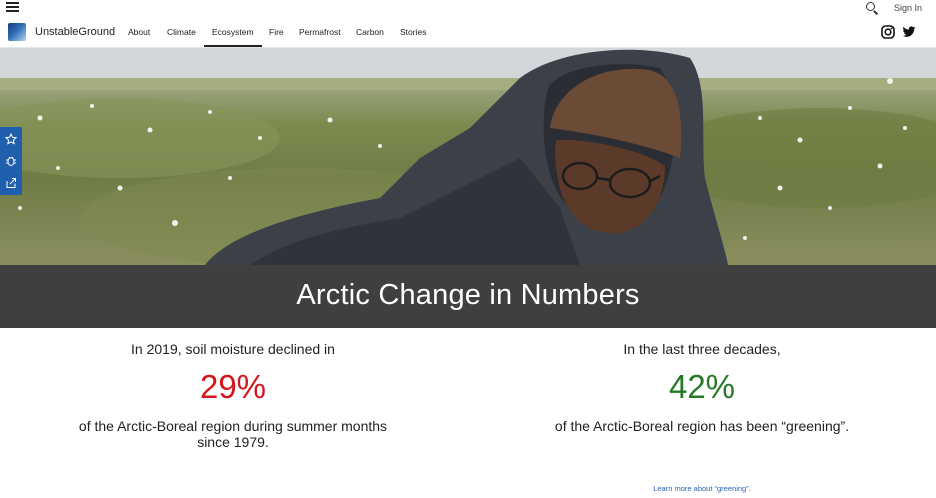 Image resolution: width=936 pixels, height=498 pixels. I want to click on share-rail, so click(11, 161).